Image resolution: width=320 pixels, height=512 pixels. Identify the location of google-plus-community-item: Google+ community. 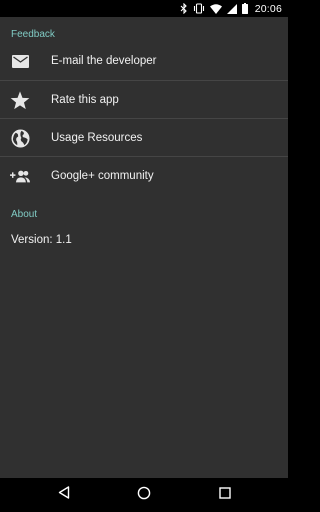
(144, 176).